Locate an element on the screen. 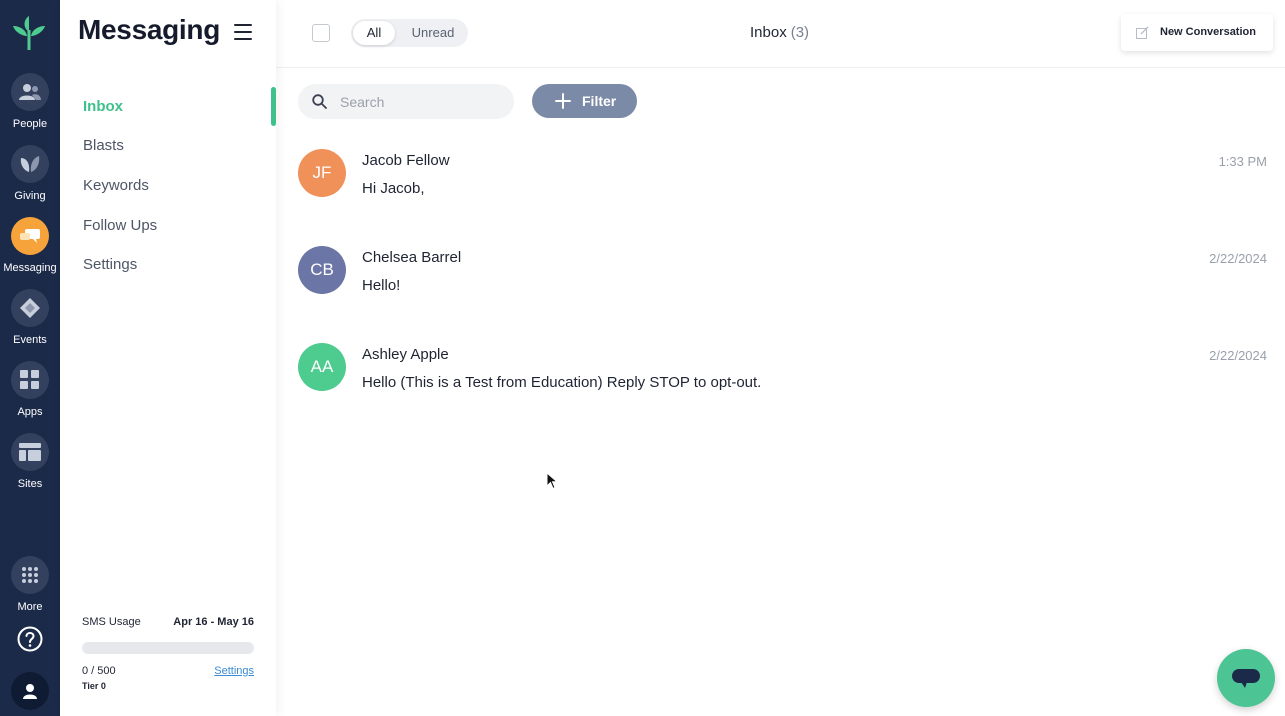 This screenshot has height=716, width=1285. profile-button is located at coordinates (30, 691).